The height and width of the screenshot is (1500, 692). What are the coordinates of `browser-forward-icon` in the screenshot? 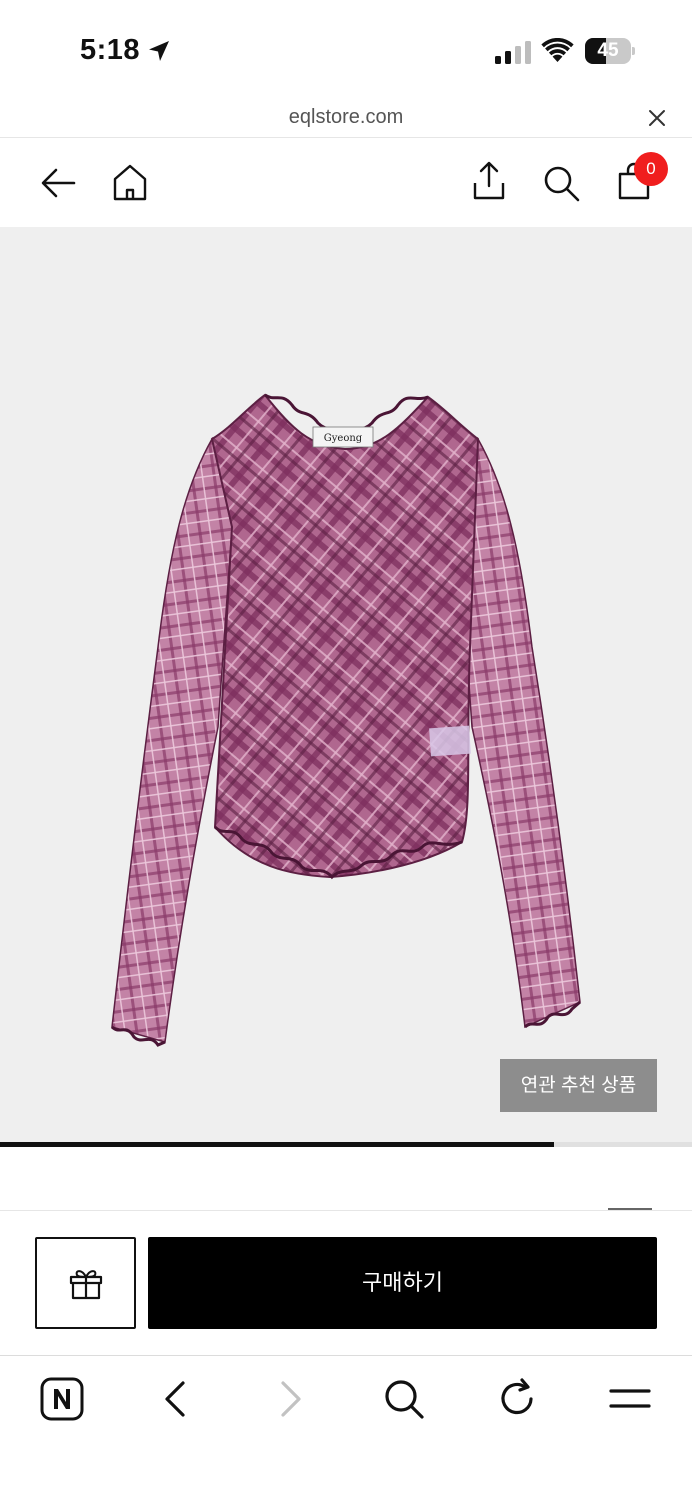 It's located at (290, 1399).